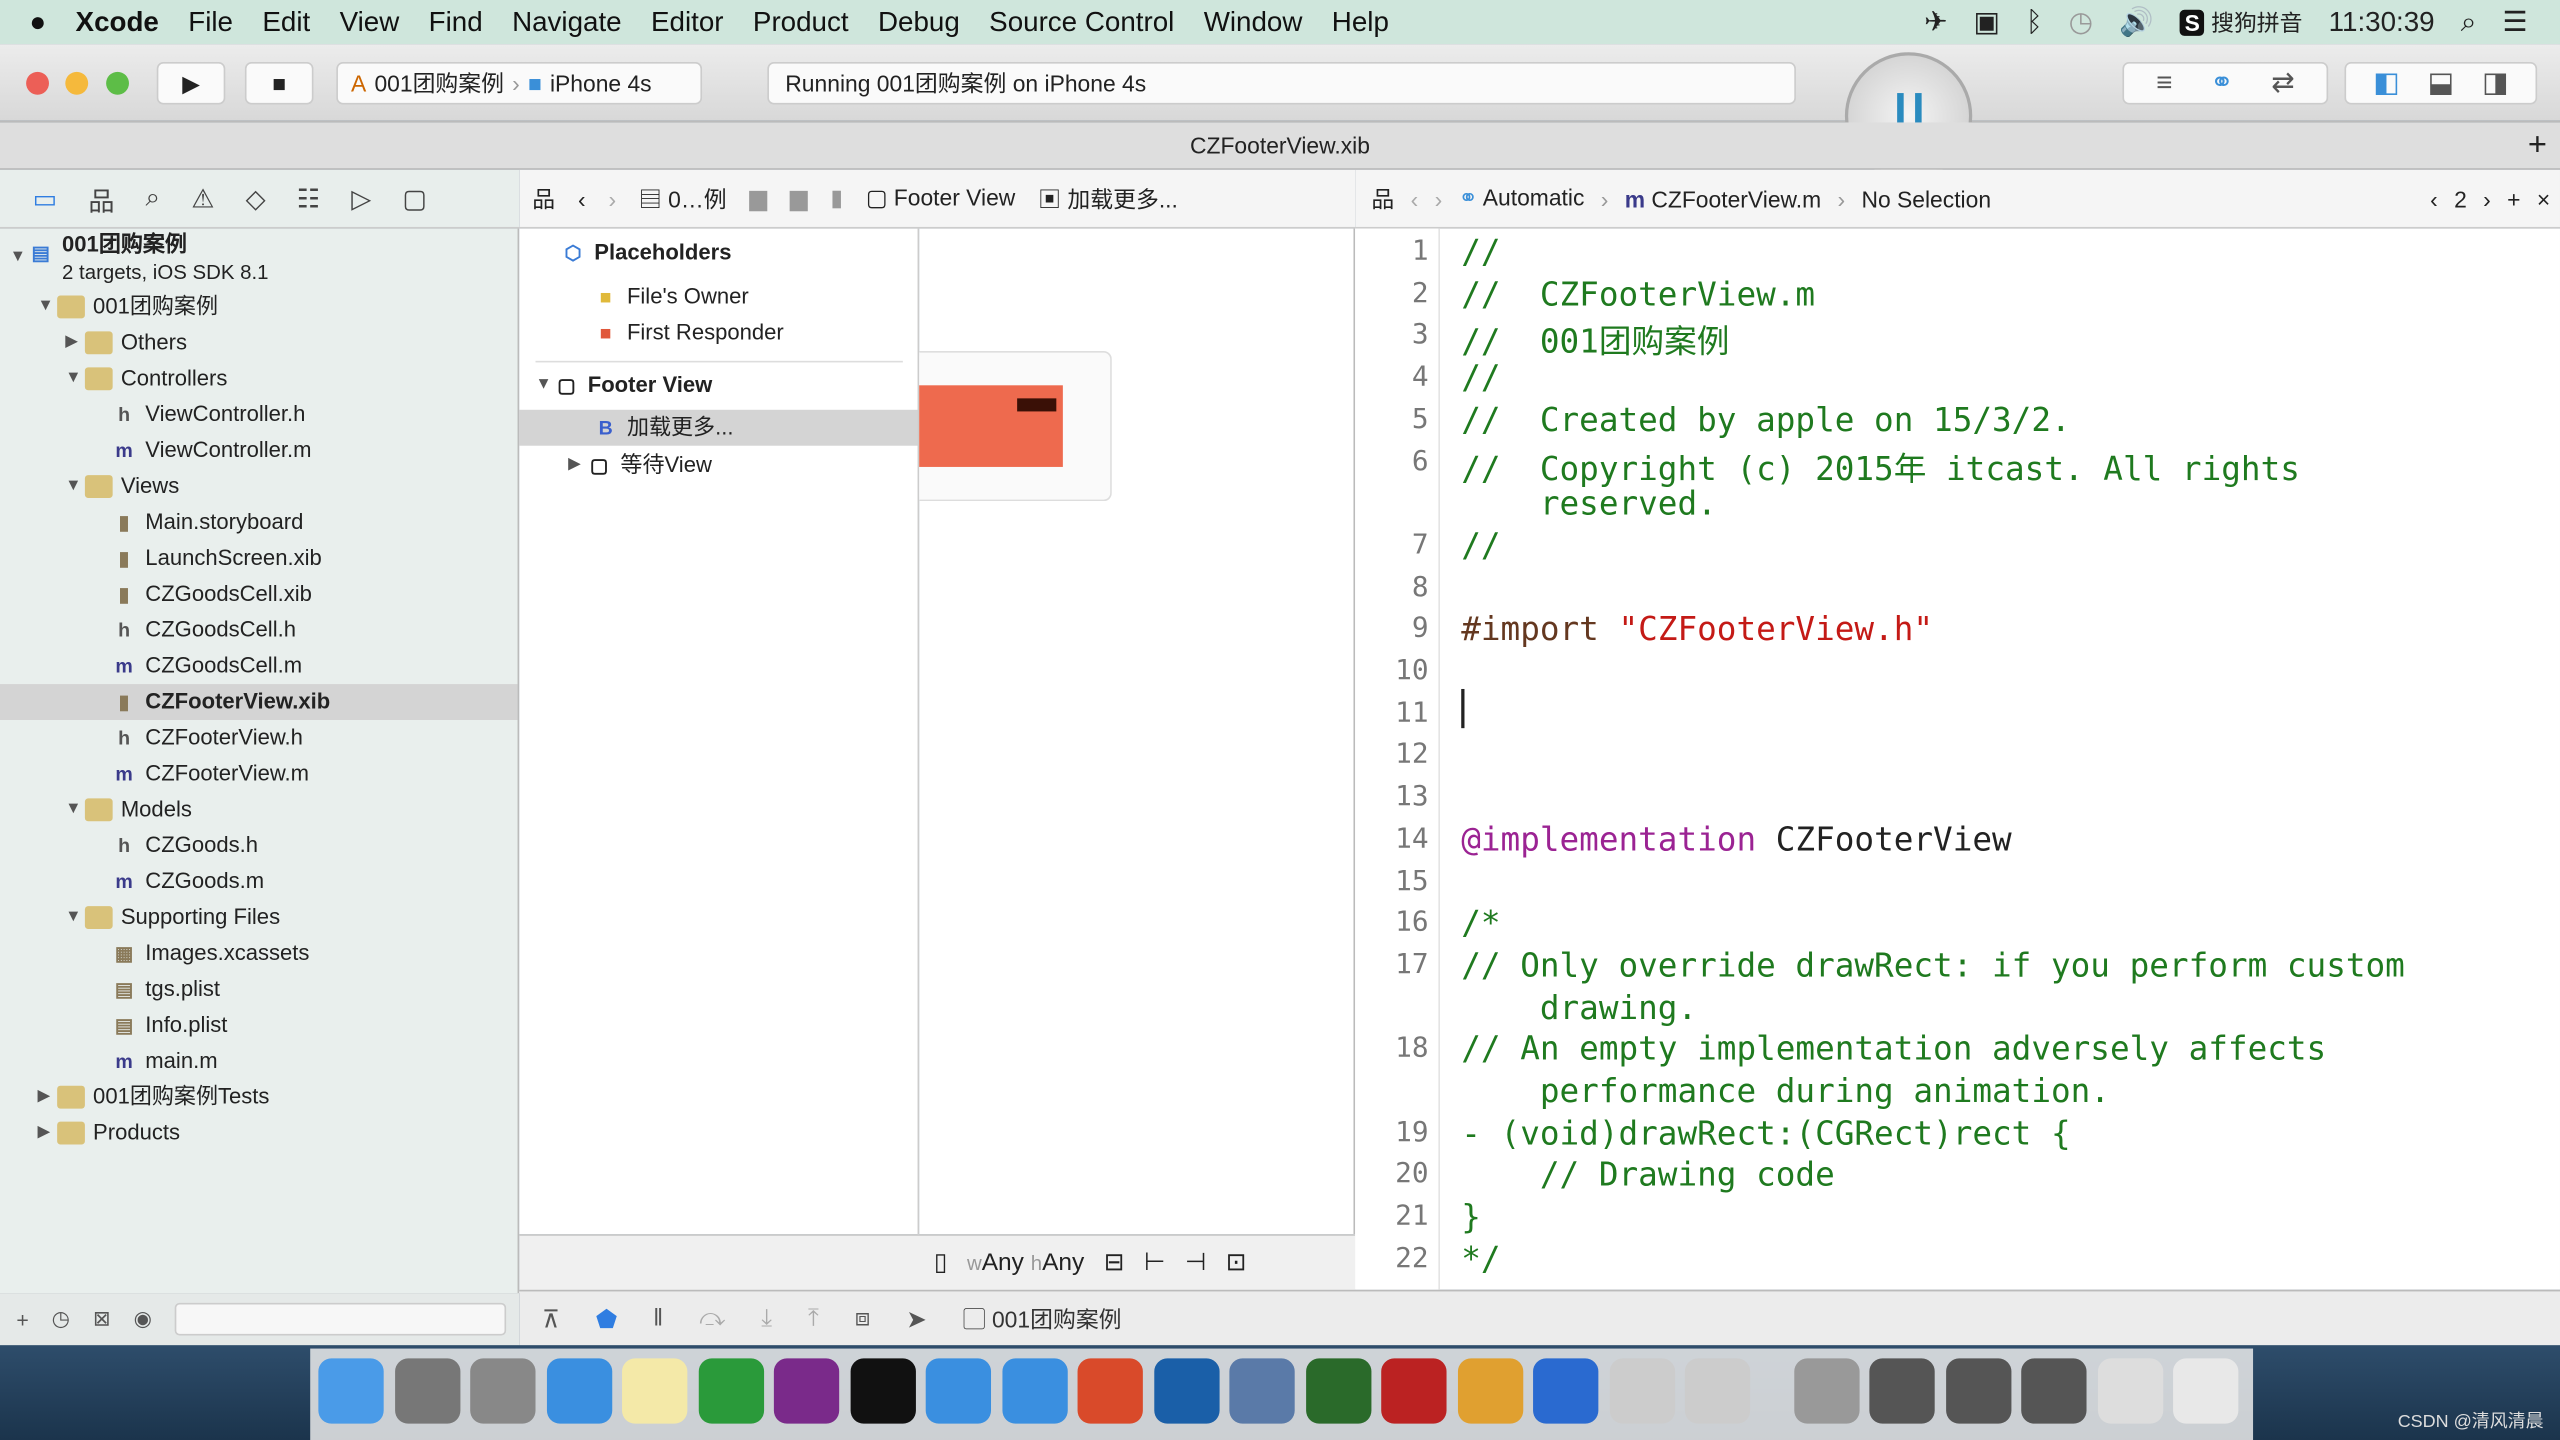 The height and width of the screenshot is (1440, 2560). I want to click on previous-counterpart-icon: ‹, so click(2434, 198).